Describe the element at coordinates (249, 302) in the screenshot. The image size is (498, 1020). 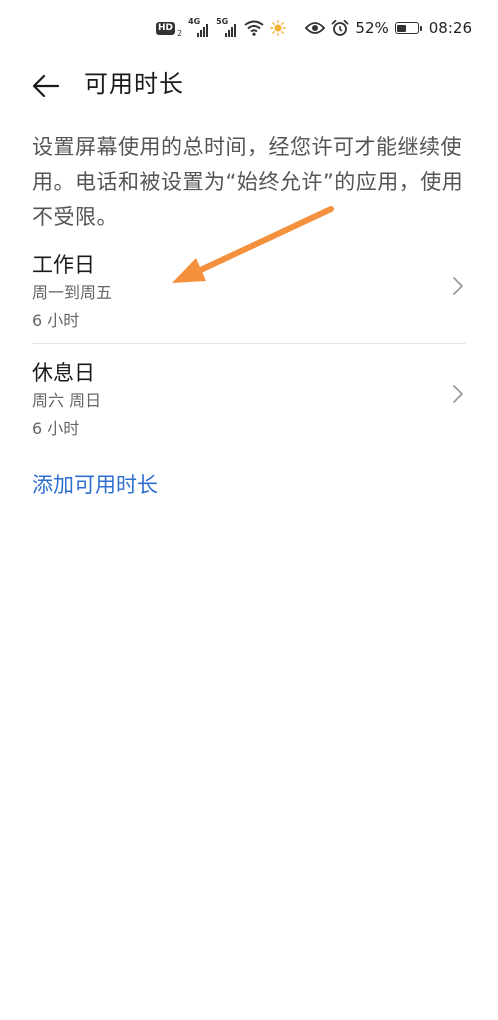
I see `list-item-workday: 工作日 周一到周五 6 小时` at that location.